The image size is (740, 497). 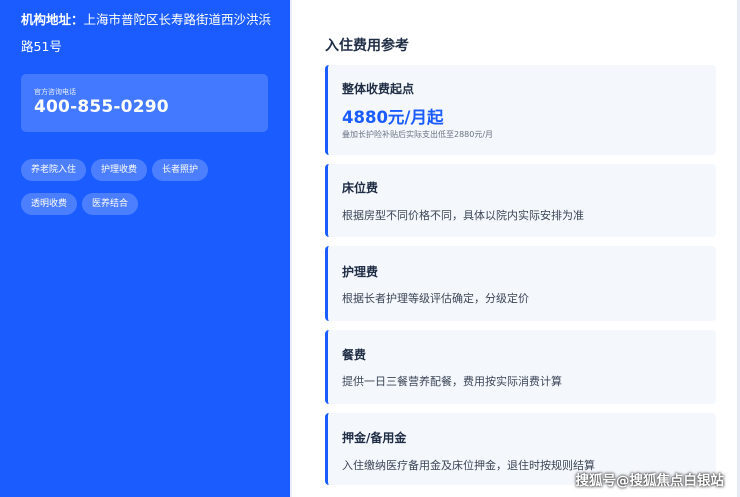 What do you see at coordinates (452, 381) in the screenshot?
I see `card-desc: 提供一日三餐营养配餐，费用按实际消费计算` at bounding box center [452, 381].